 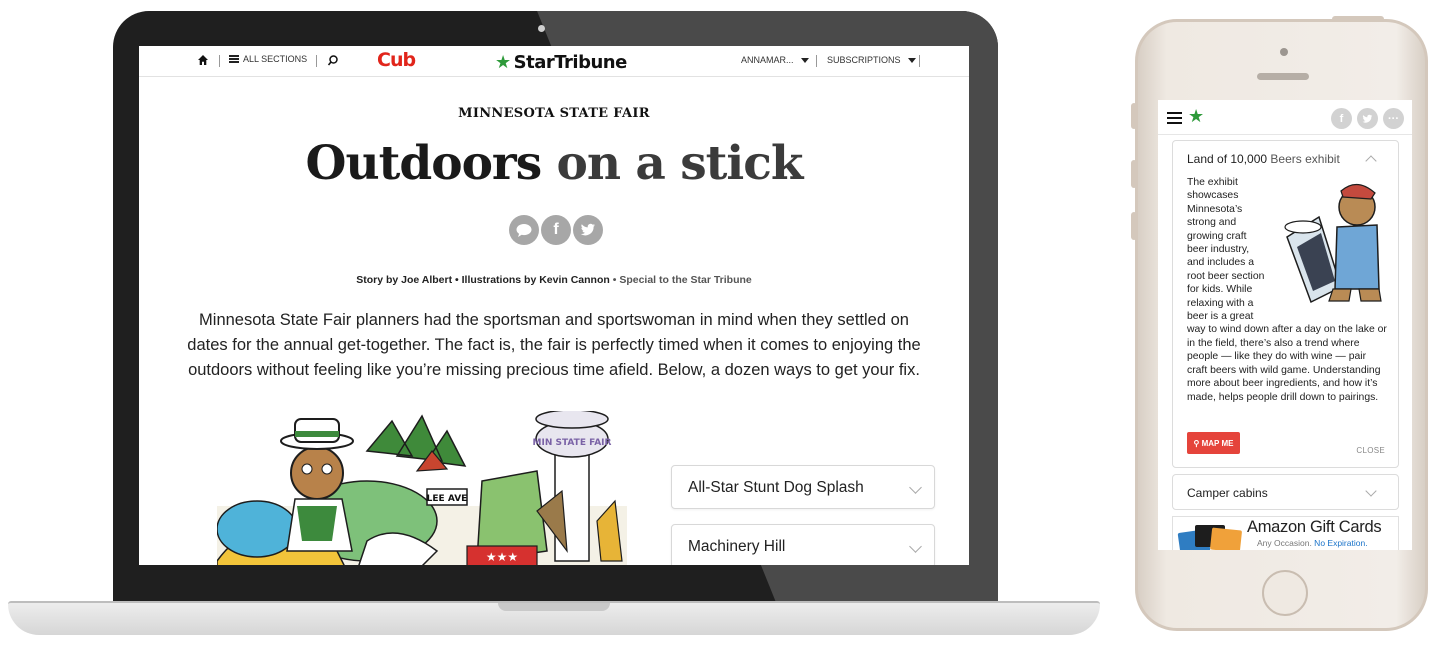 What do you see at coordinates (803, 544) in the screenshot?
I see `accordion-item: Machinery Hill` at bounding box center [803, 544].